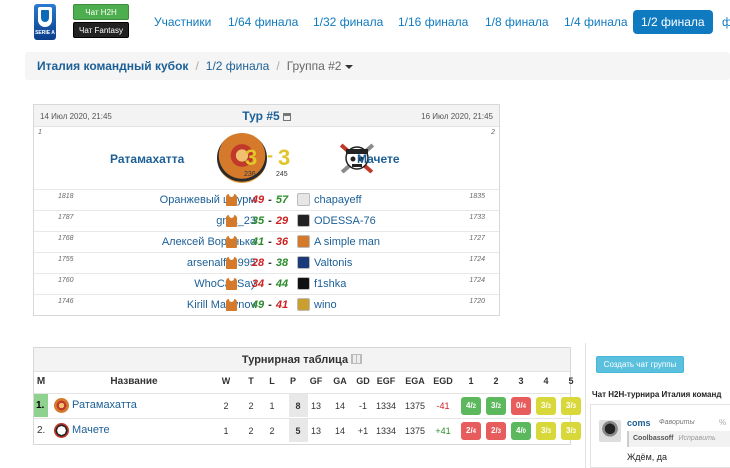 This screenshot has height=468, width=730. I want to click on cell-gd: +1, so click(363, 431).